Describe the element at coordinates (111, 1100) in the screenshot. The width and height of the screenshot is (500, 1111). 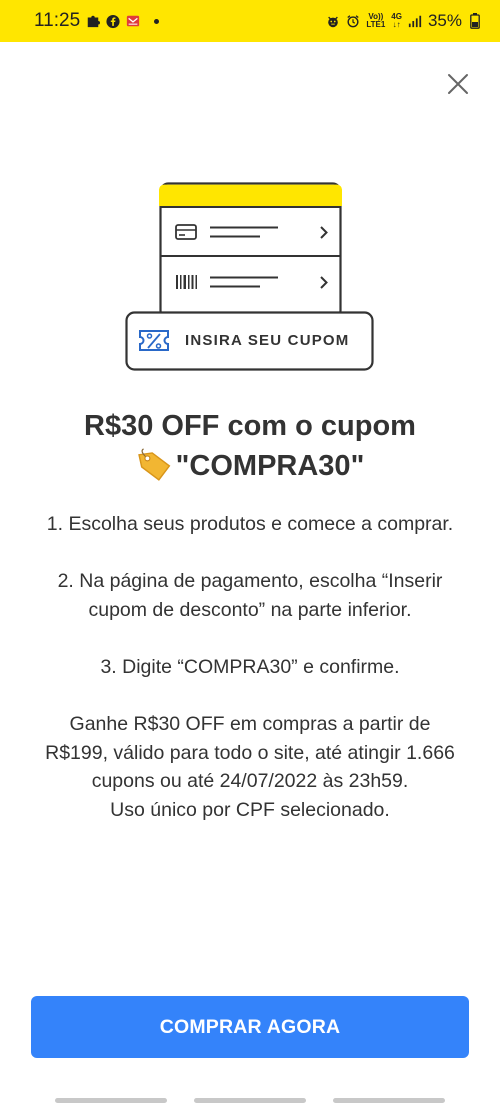
I see `nav-recents-button` at that location.